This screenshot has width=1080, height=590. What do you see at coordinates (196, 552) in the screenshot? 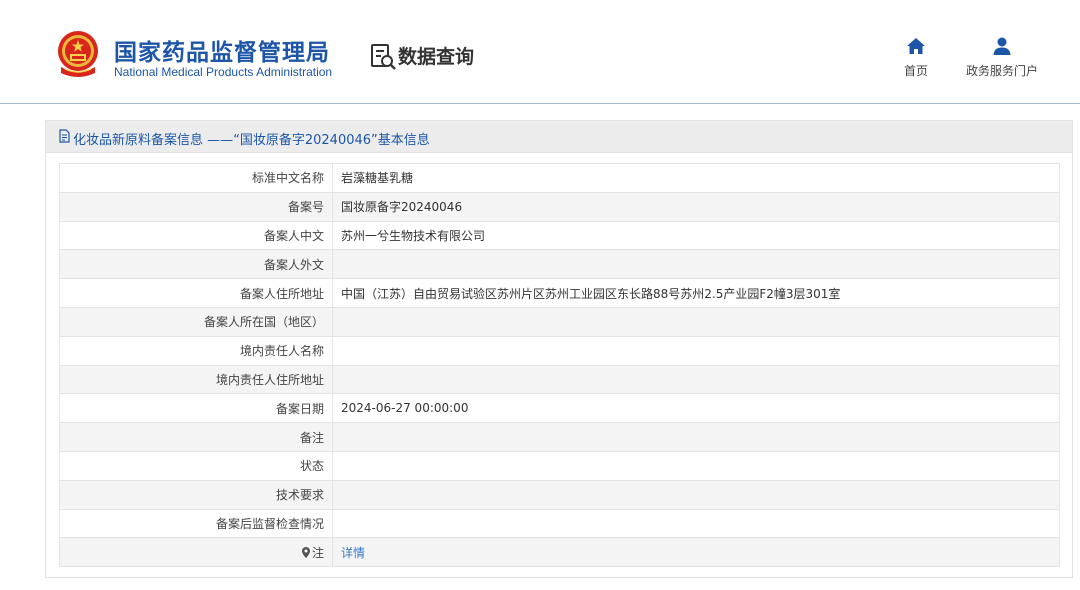
I see `note-label-cell: 注` at bounding box center [196, 552].